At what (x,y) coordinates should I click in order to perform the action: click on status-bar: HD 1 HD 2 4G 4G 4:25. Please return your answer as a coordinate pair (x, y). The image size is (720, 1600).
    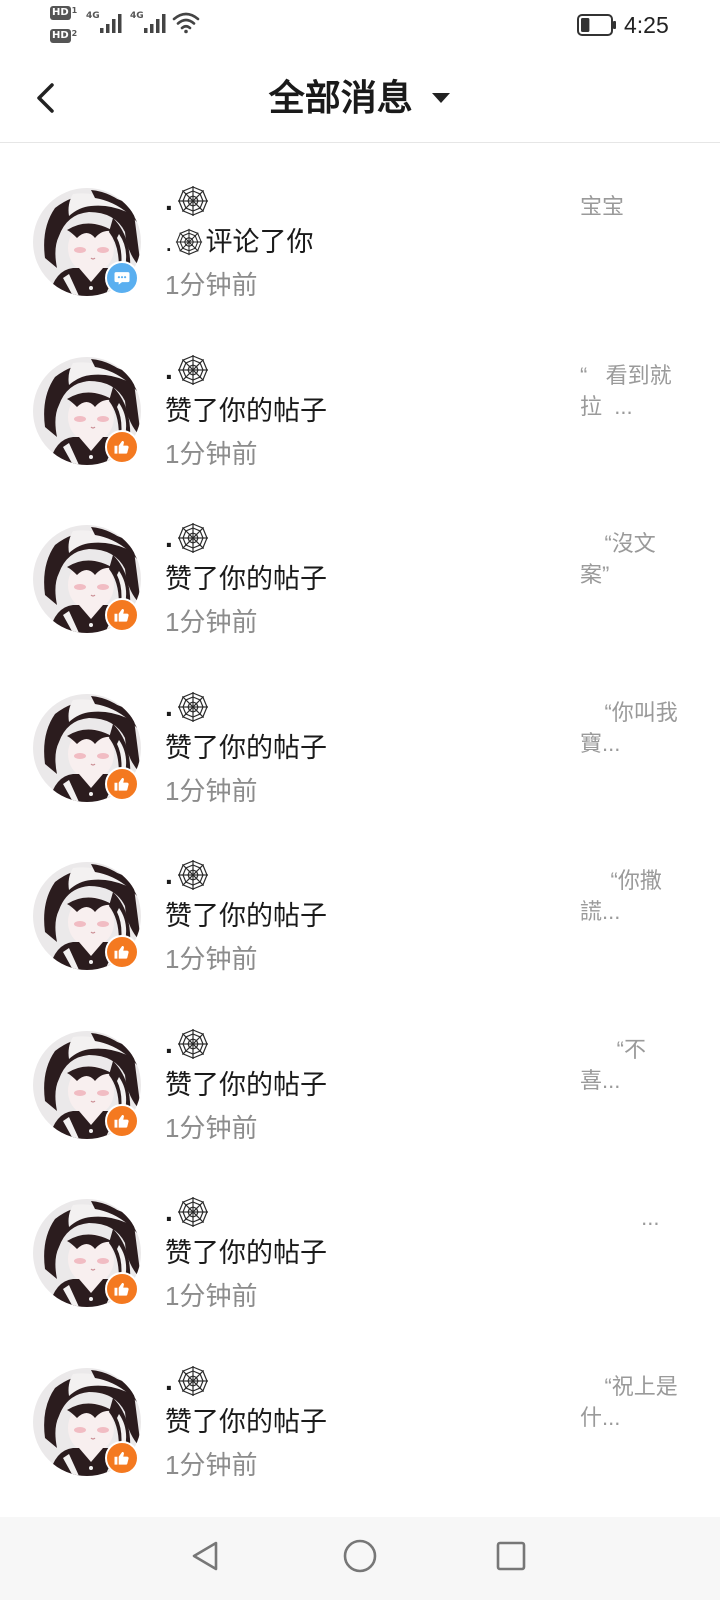
    Looking at the image, I should click on (360, 26).